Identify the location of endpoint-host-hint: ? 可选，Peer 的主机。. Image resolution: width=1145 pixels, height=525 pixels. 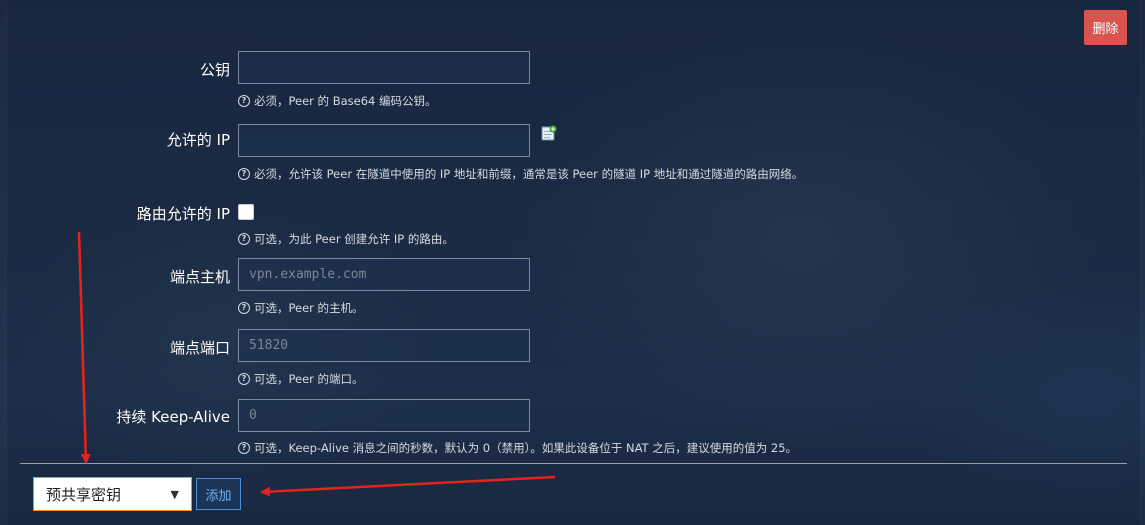
(301, 308).